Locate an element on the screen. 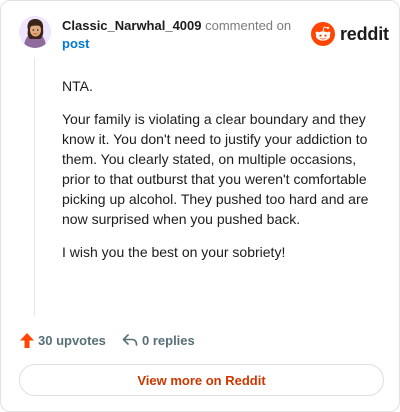 Image resolution: width=400 pixels, height=412 pixels. comment-paragraph: NTA. is located at coordinates (77, 86).